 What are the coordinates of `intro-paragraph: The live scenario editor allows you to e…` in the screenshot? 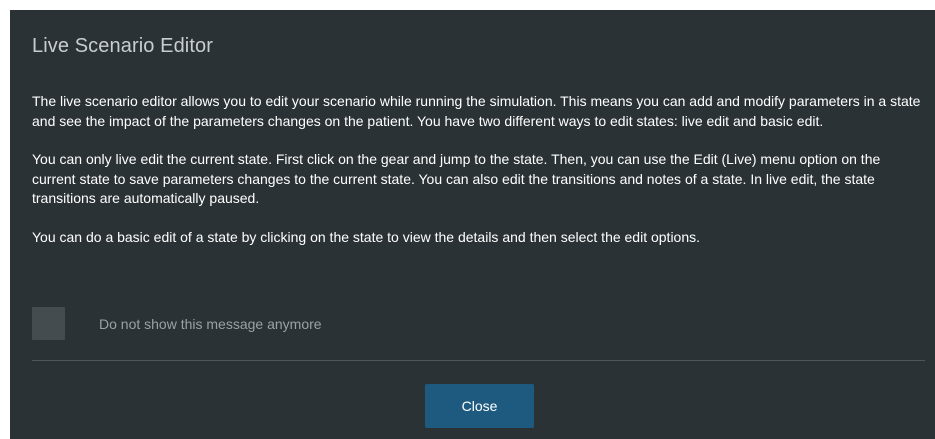 It's located at (476, 111).